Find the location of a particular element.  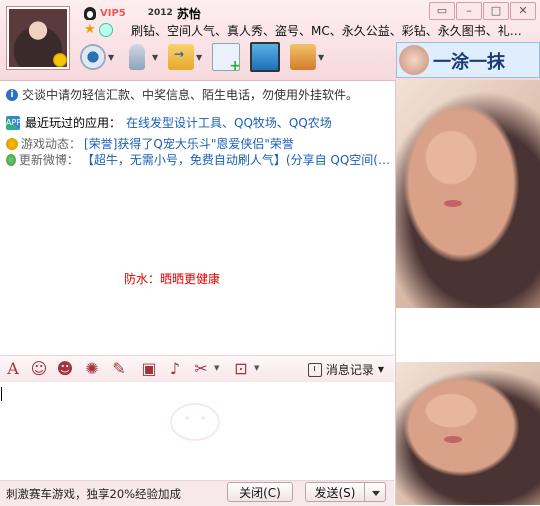

online-status-icon is located at coordinates (106, 30).